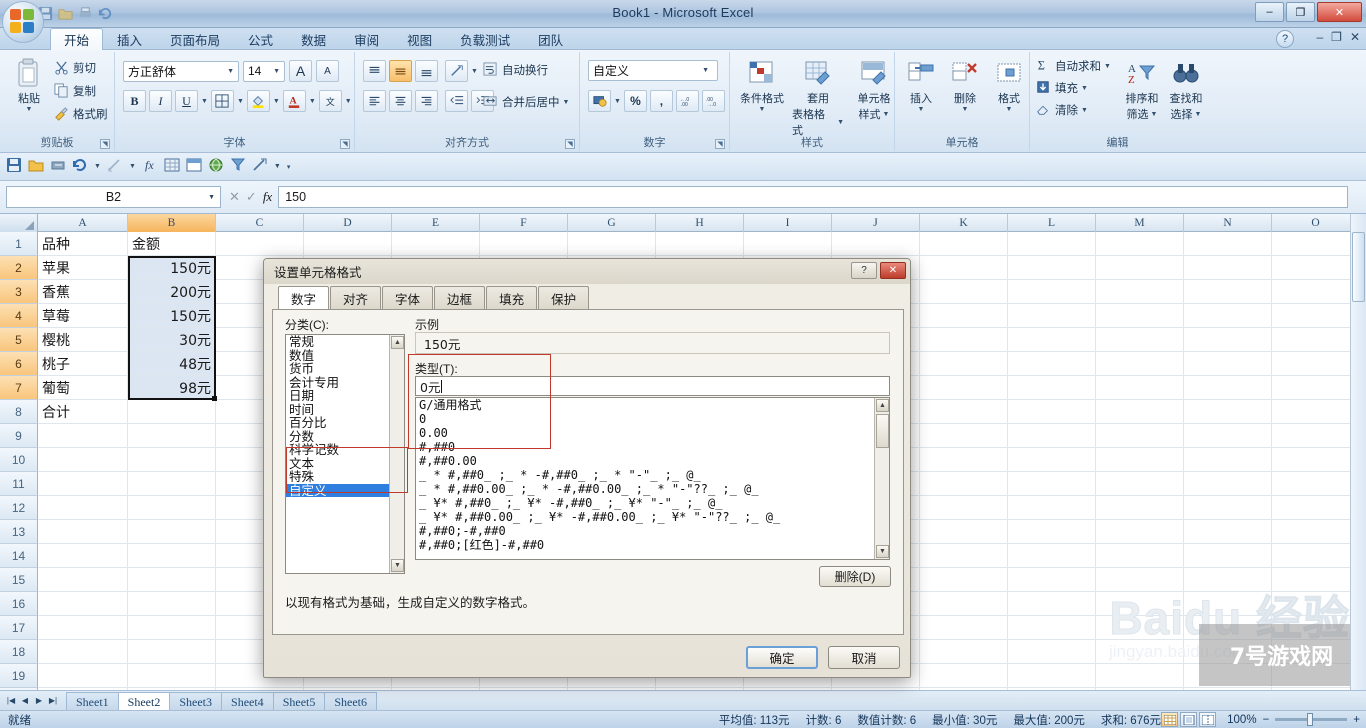 The height and width of the screenshot is (728, 1366). What do you see at coordinates (327, 71) in the screenshot?
I see `shrink-font-button: A` at bounding box center [327, 71].